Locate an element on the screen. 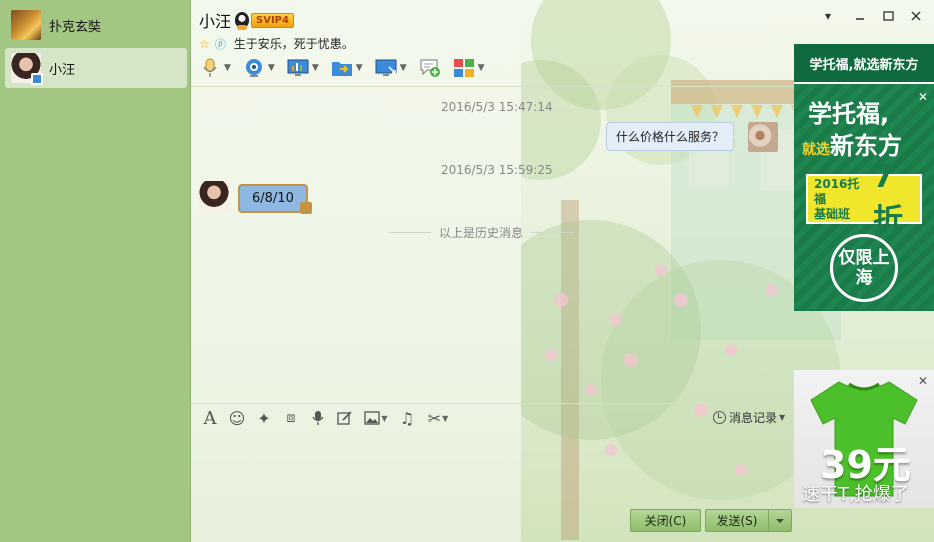  magic-icon: ✦ is located at coordinates (264, 418).